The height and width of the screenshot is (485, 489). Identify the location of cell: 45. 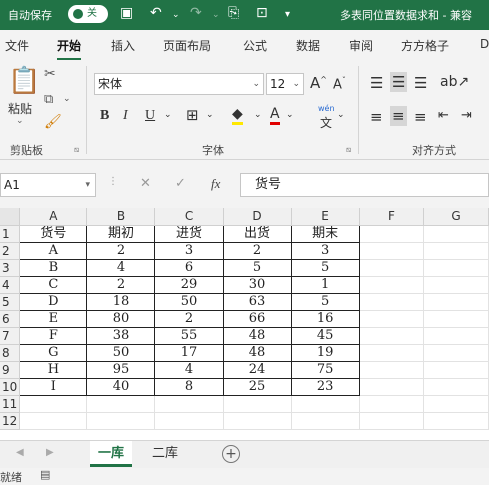
(325, 335).